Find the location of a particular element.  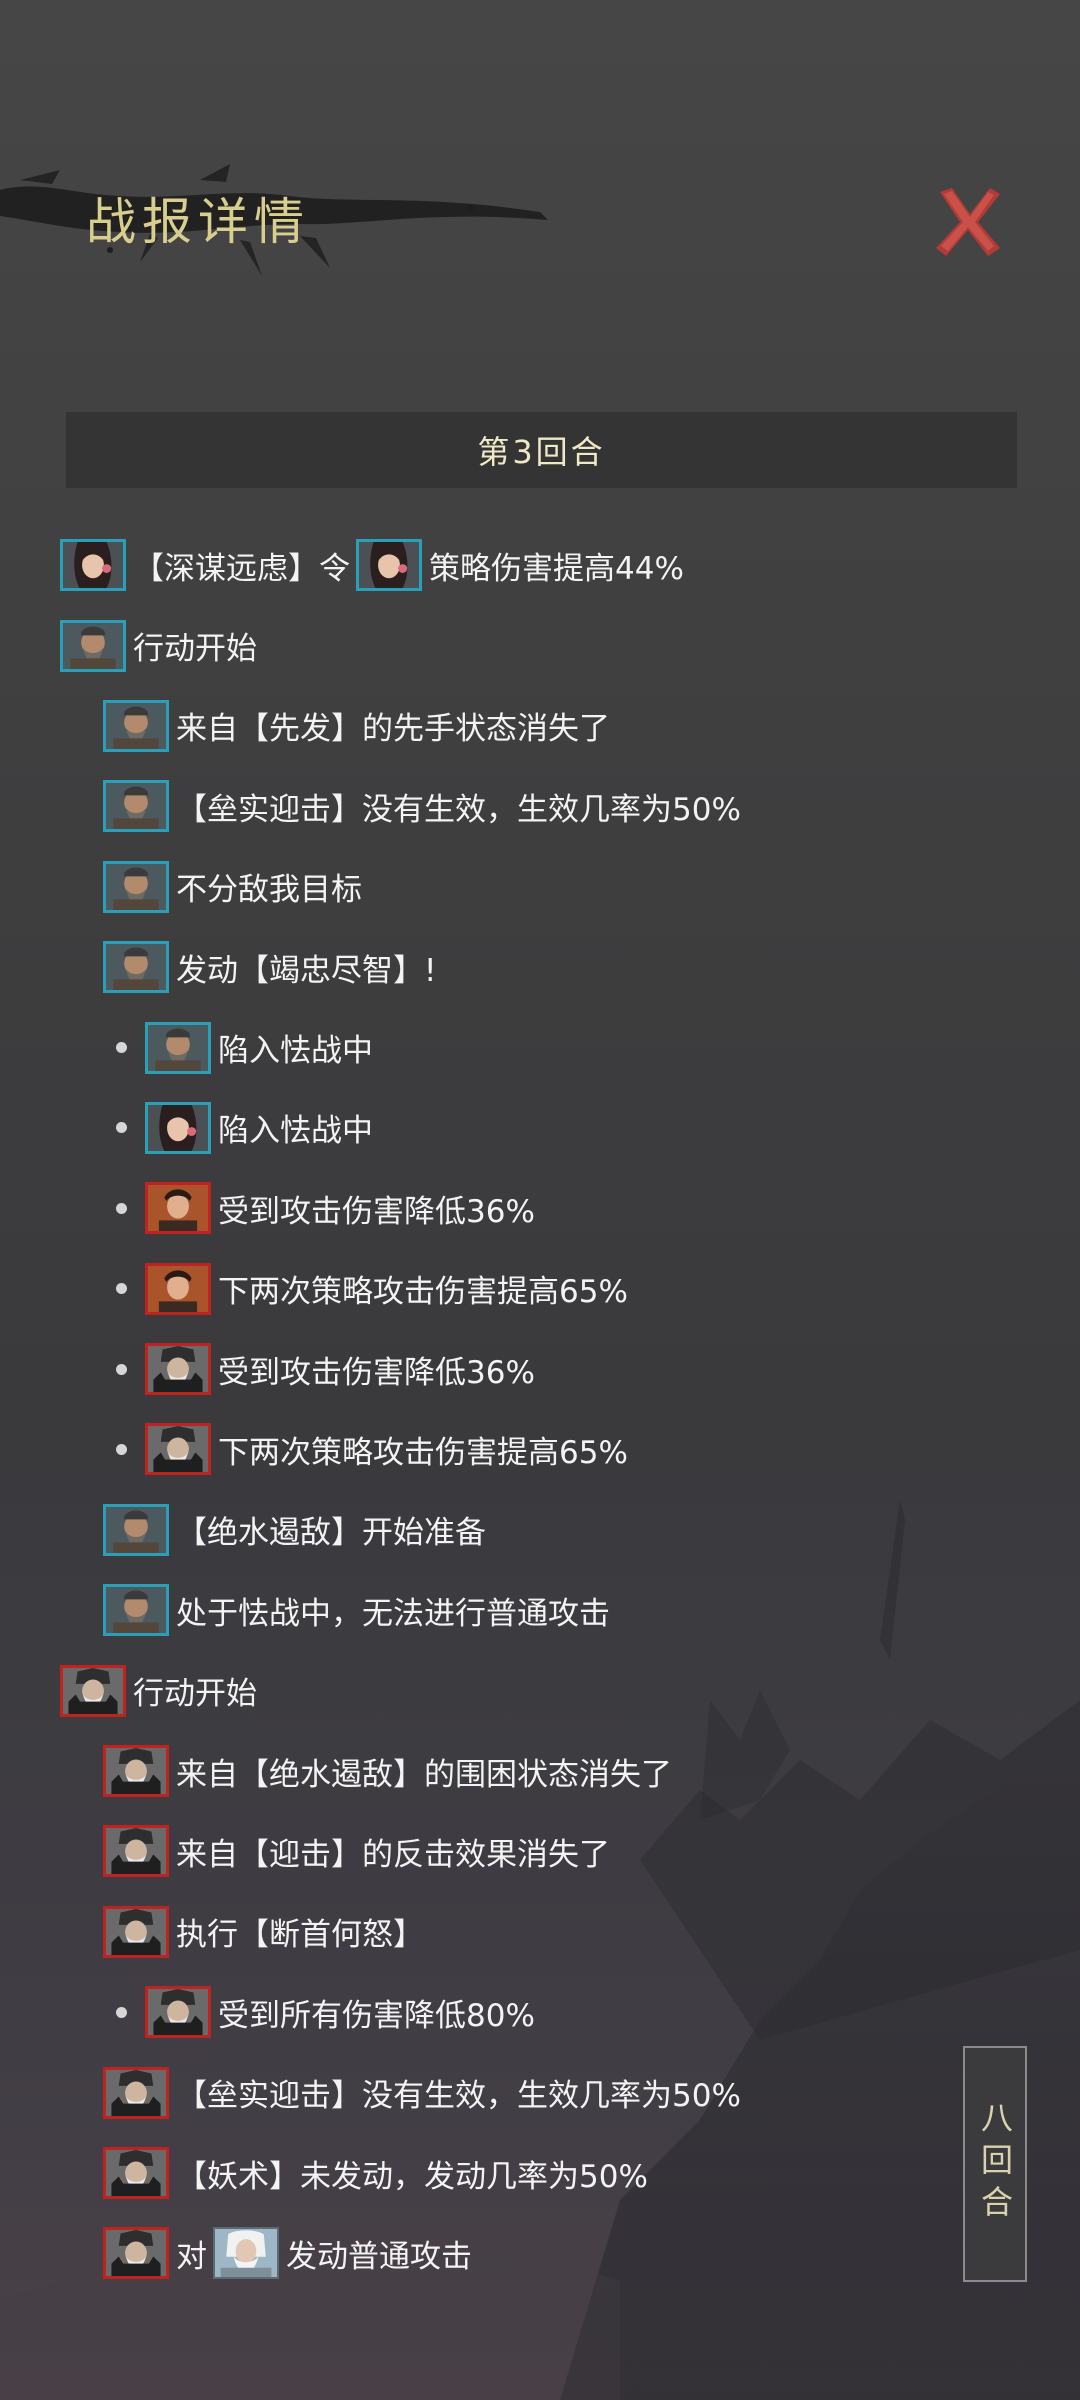

log-entry: 处于怯战中，无法进行普通攻击 is located at coordinates (540, 1610).